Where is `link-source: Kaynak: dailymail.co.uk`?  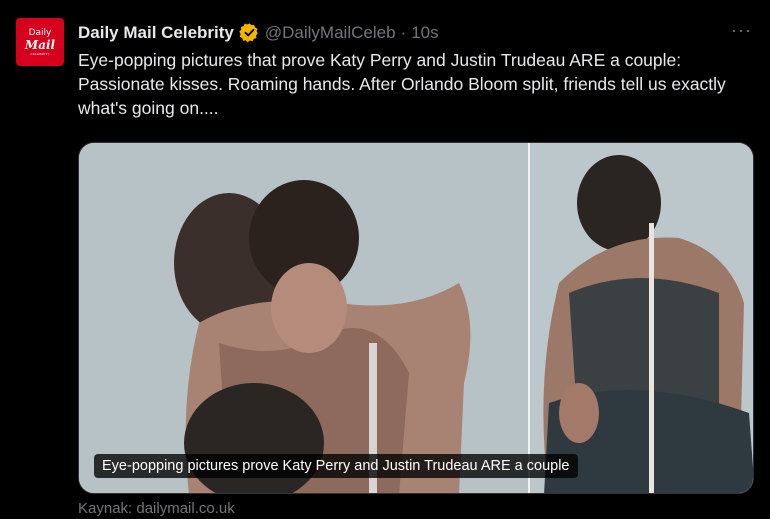
link-source: Kaynak: dailymail.co.uk is located at coordinates (156, 508).